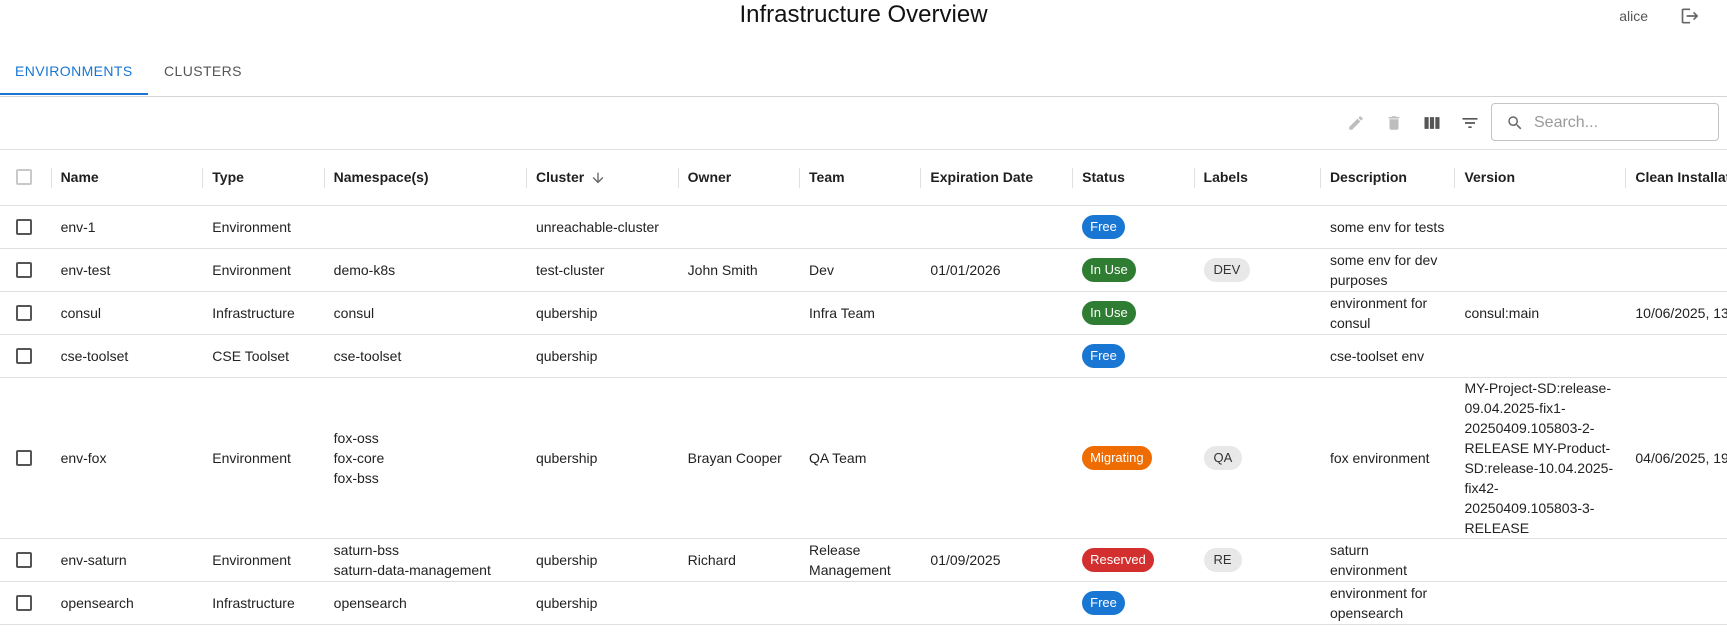 Image resolution: width=1727 pixels, height=632 pixels. I want to click on type-cell-text: Environment, so click(251, 457).